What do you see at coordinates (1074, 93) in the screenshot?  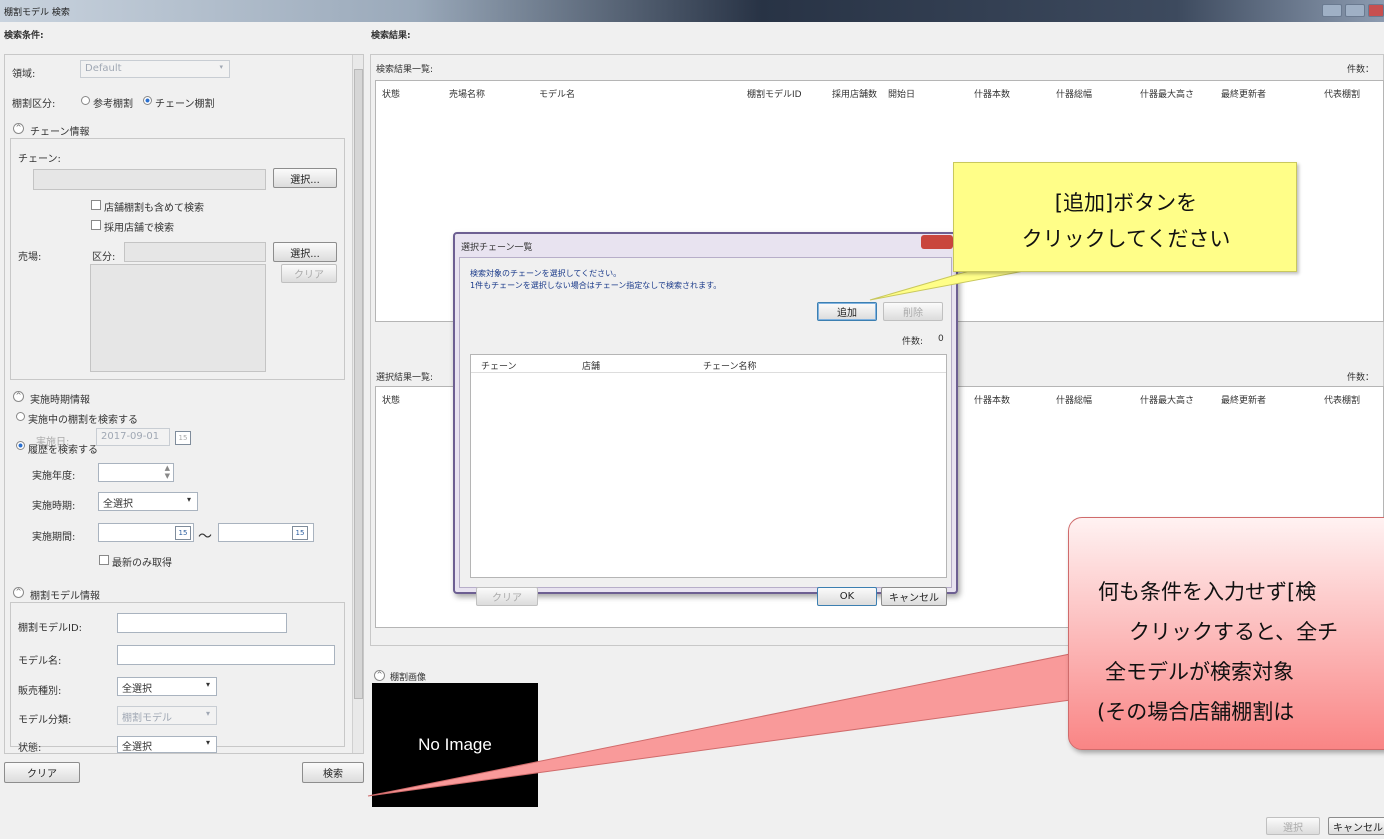 I see `col-header-fixture-width: 什器総幅` at bounding box center [1074, 93].